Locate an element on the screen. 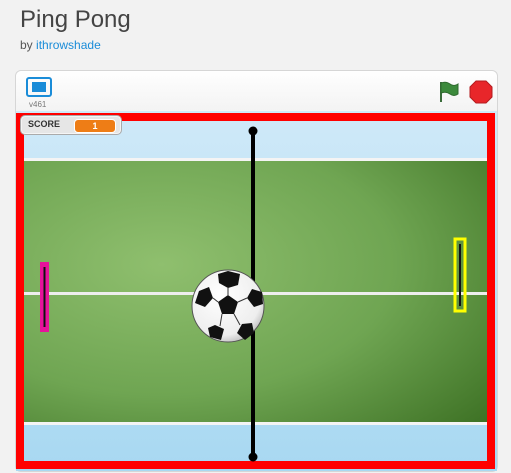  soccer-ball is located at coordinates (228, 306).